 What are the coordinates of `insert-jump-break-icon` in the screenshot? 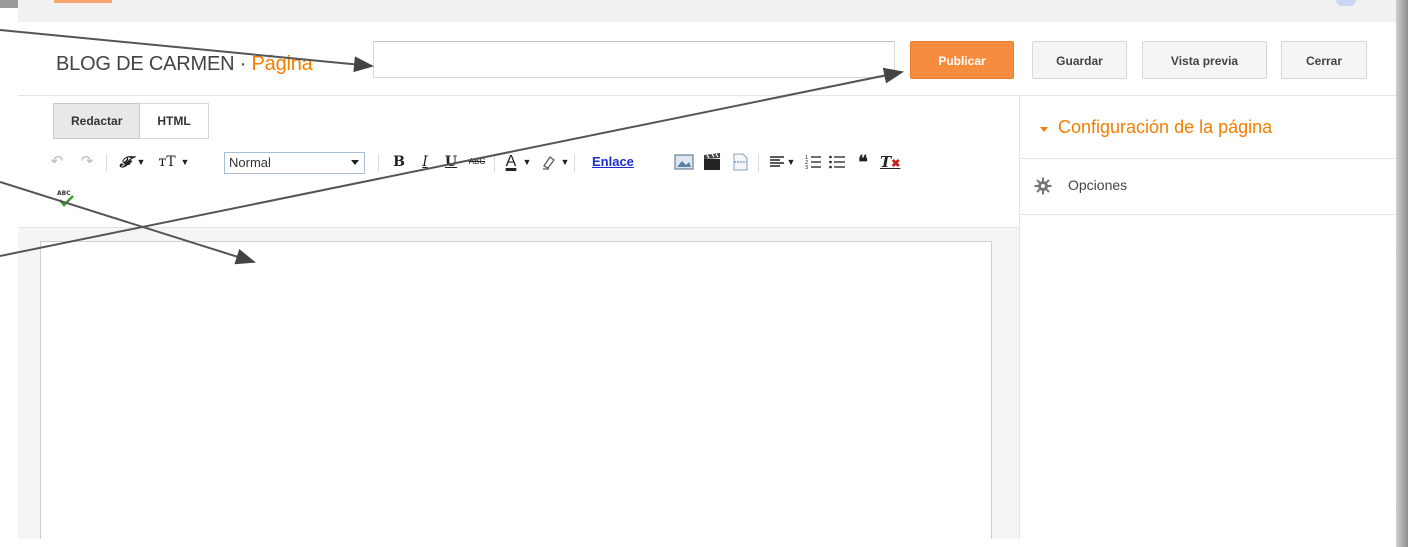 It's located at (740, 162).